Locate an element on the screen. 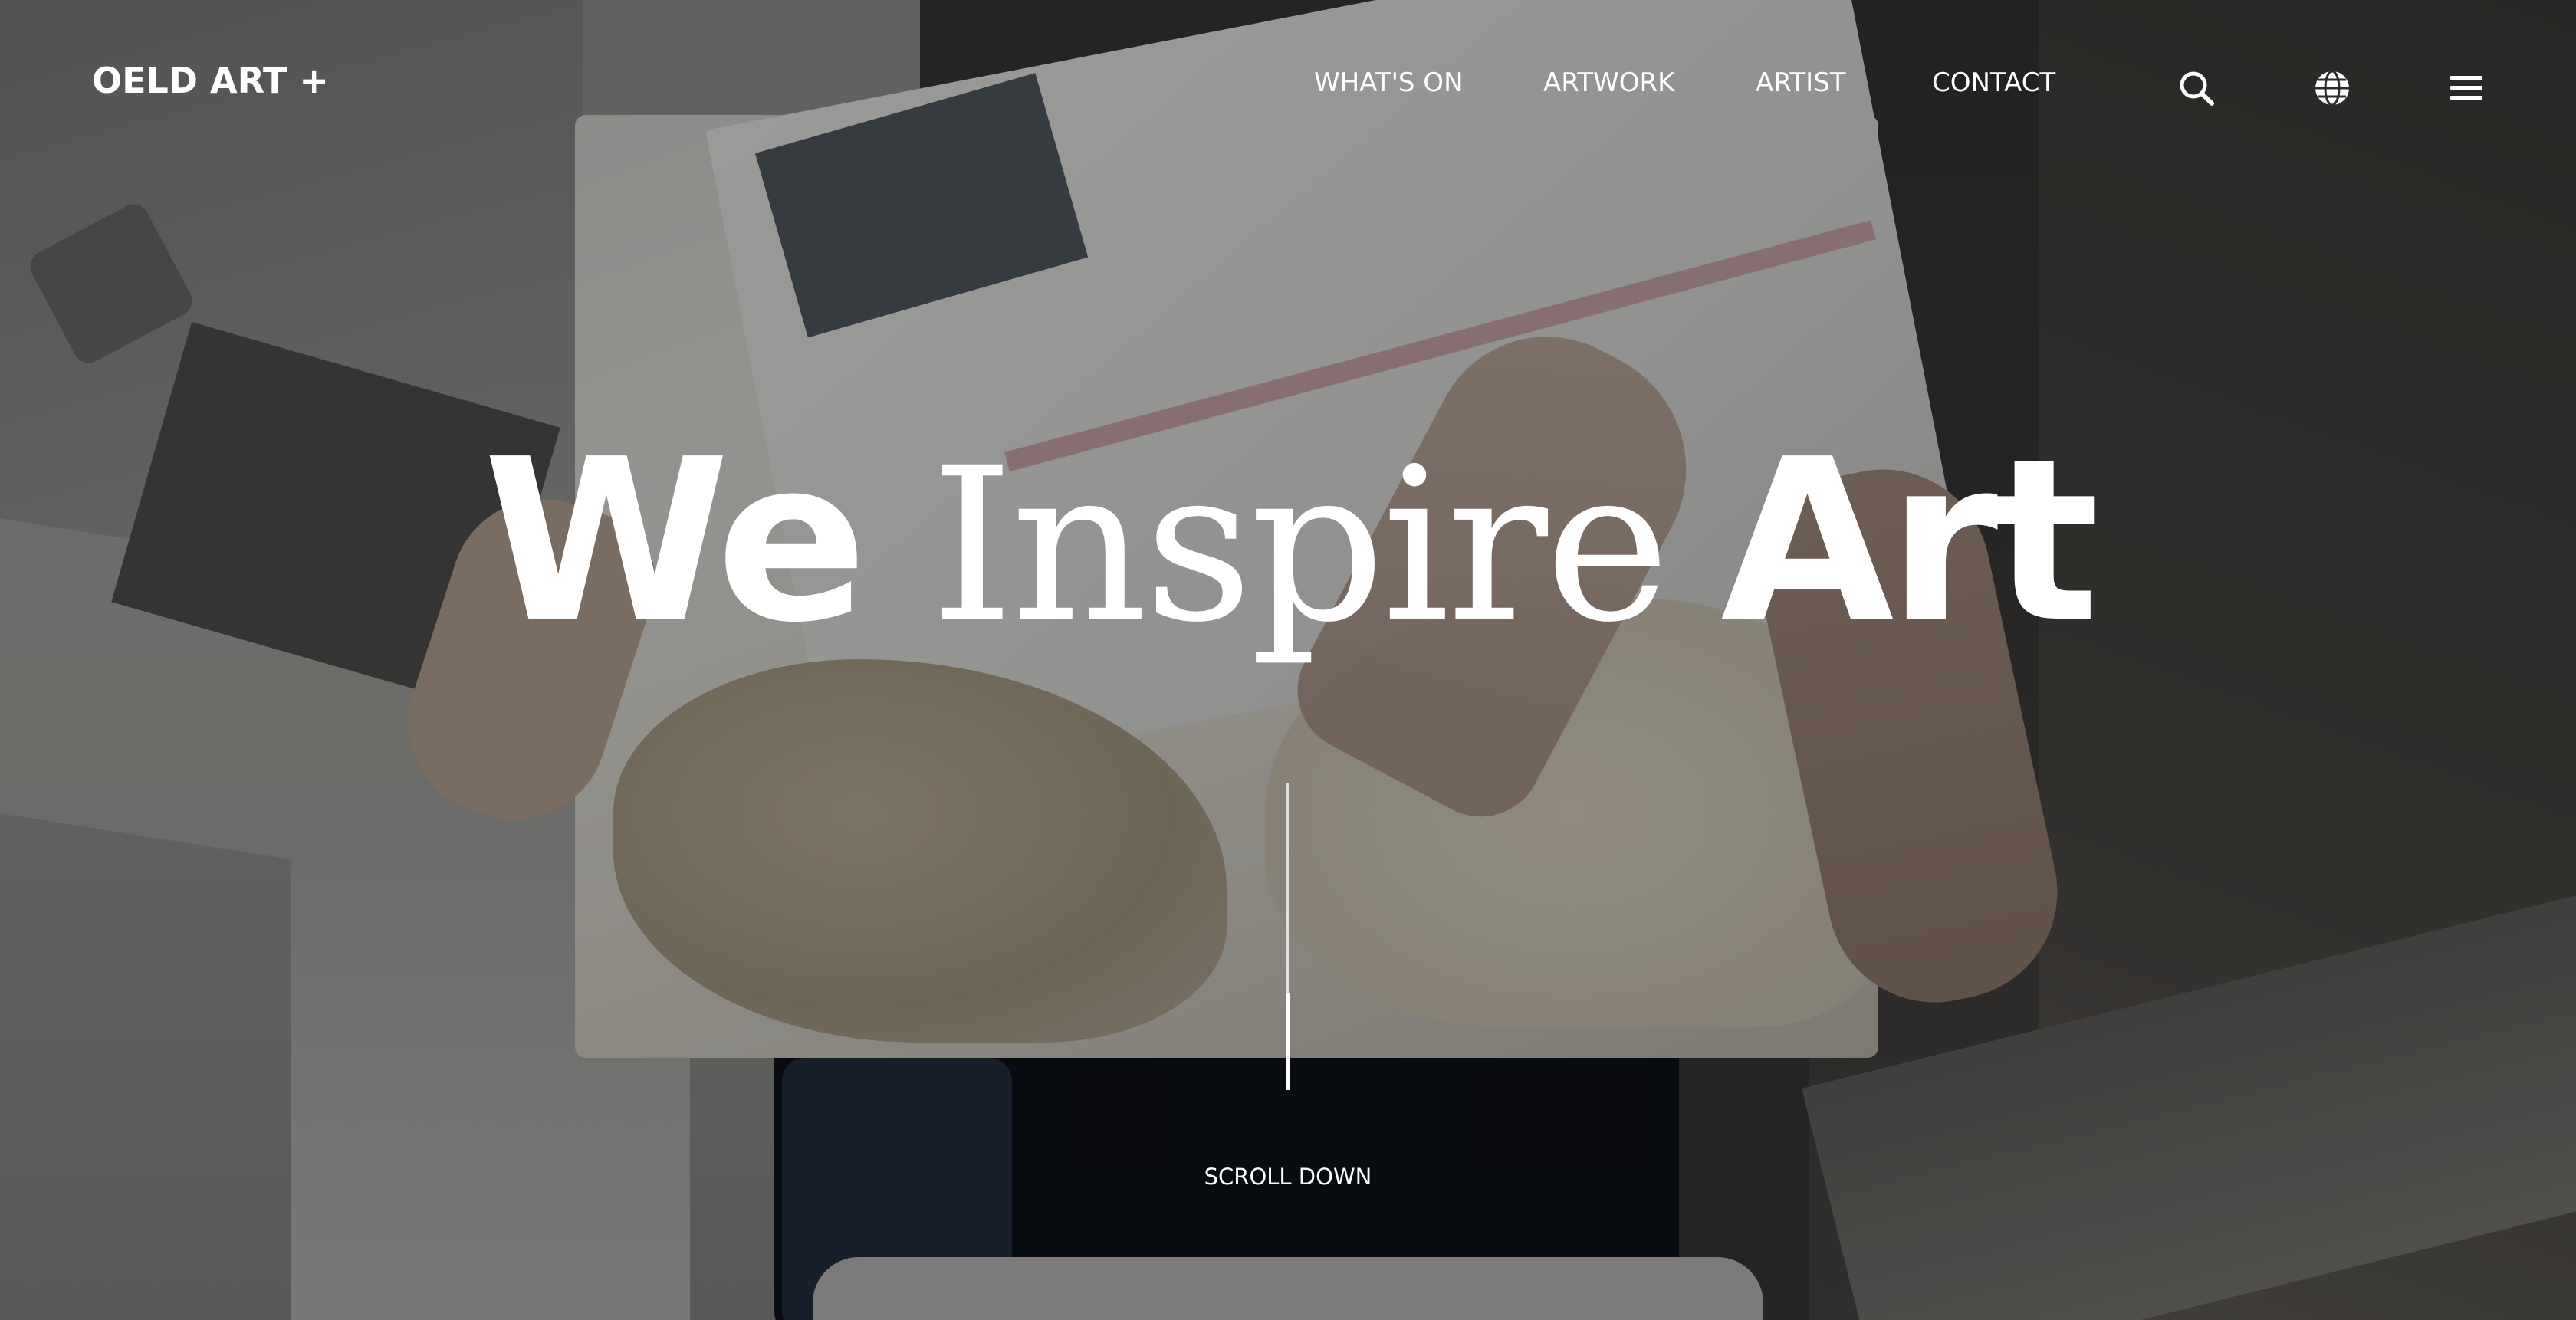 This screenshot has height=1320, width=2576. globe-icon is located at coordinates (2332, 88).